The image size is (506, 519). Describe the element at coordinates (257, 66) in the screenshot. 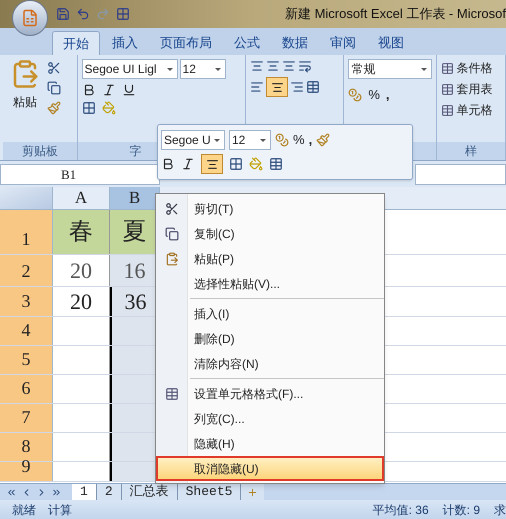

I see `align-top-icon` at that location.